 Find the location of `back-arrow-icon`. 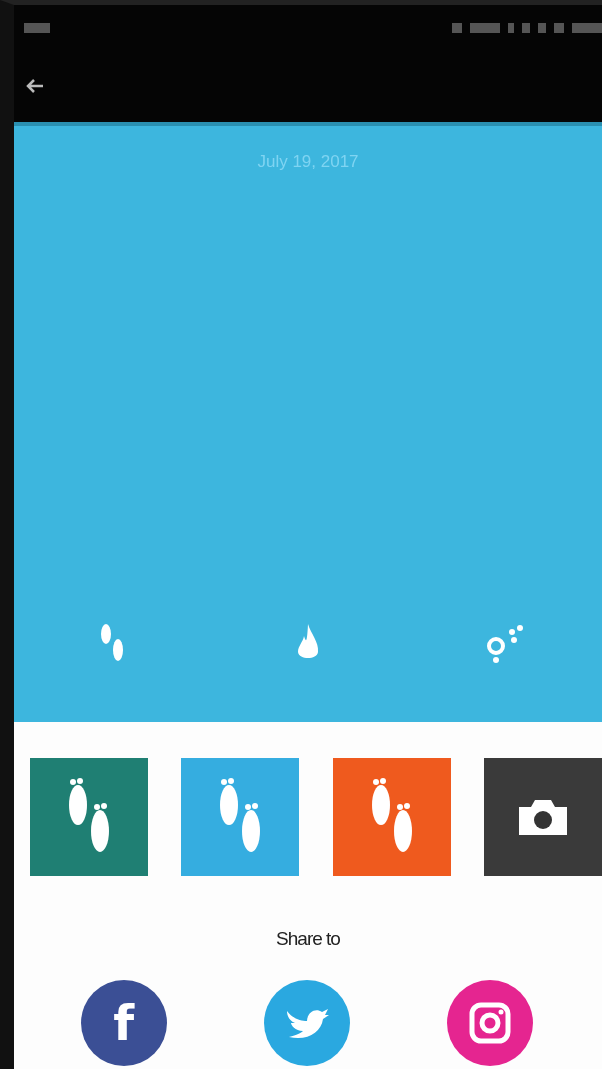

back-arrow-icon is located at coordinates (35, 86).